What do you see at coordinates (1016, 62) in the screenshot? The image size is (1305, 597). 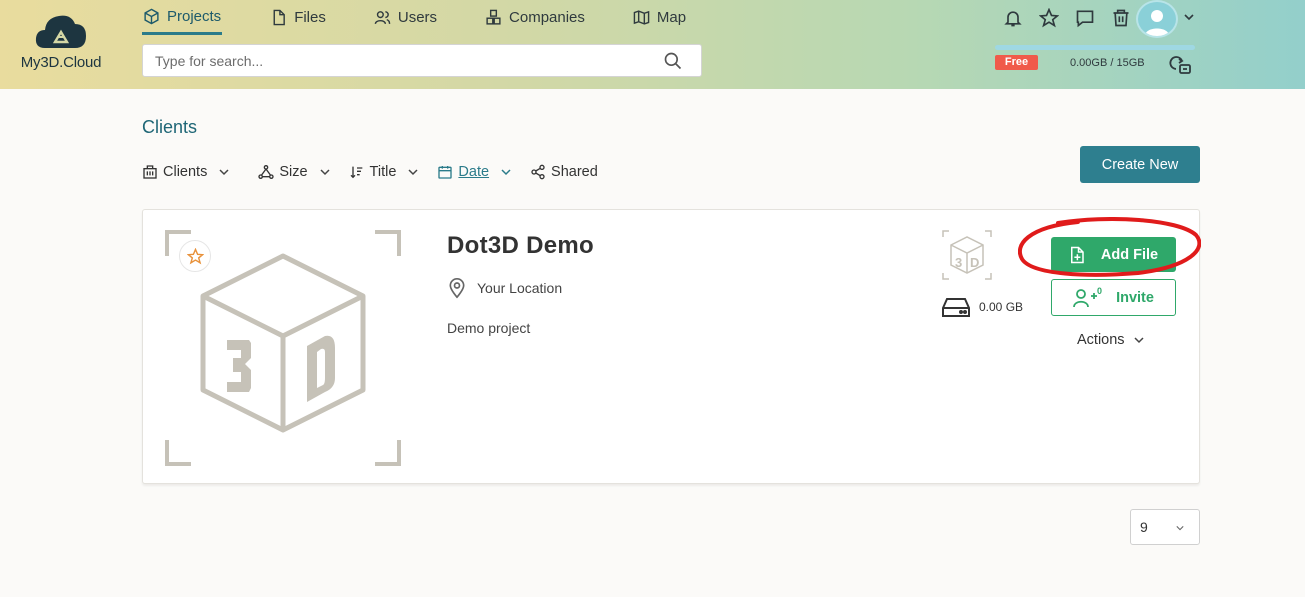 I see `plan-badge: Free` at bounding box center [1016, 62].